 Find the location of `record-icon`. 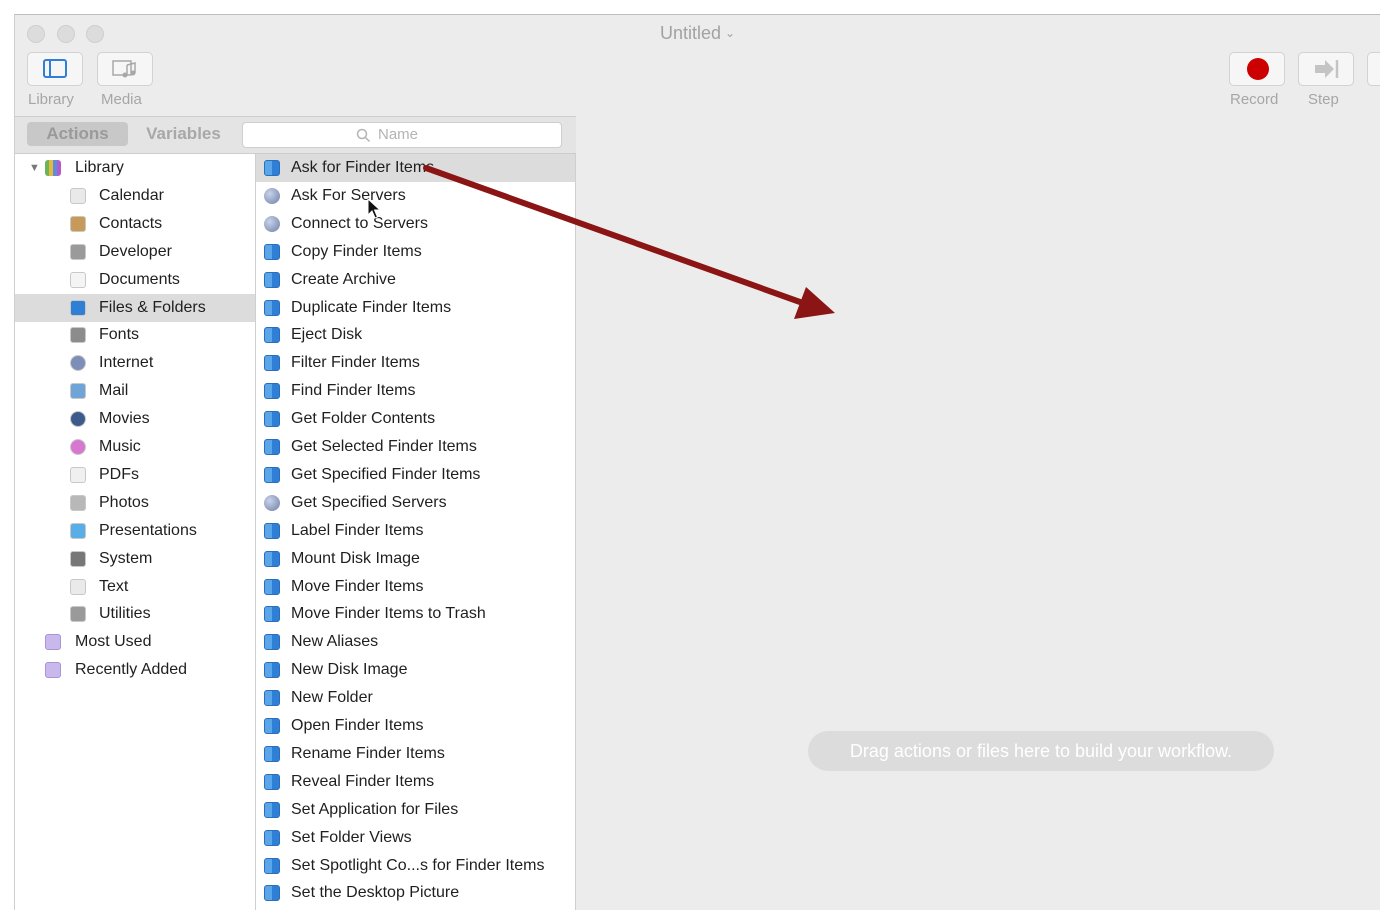

record-icon is located at coordinates (1258, 69).